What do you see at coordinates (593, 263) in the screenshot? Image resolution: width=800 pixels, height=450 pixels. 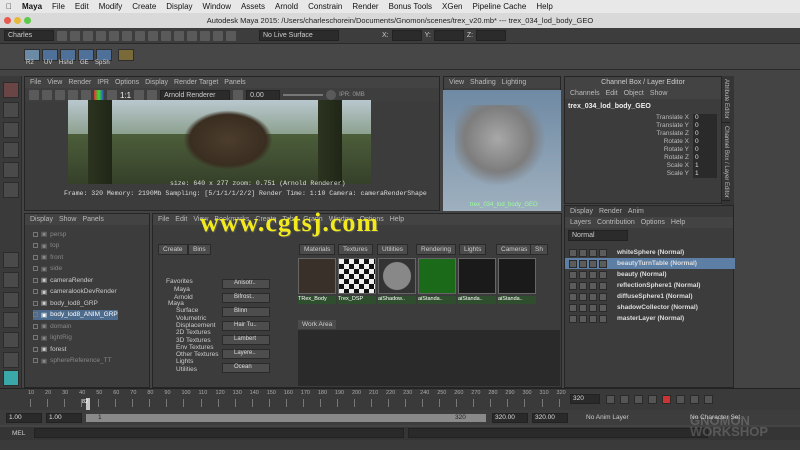 I see `layer-settings-icon` at bounding box center [593, 263].